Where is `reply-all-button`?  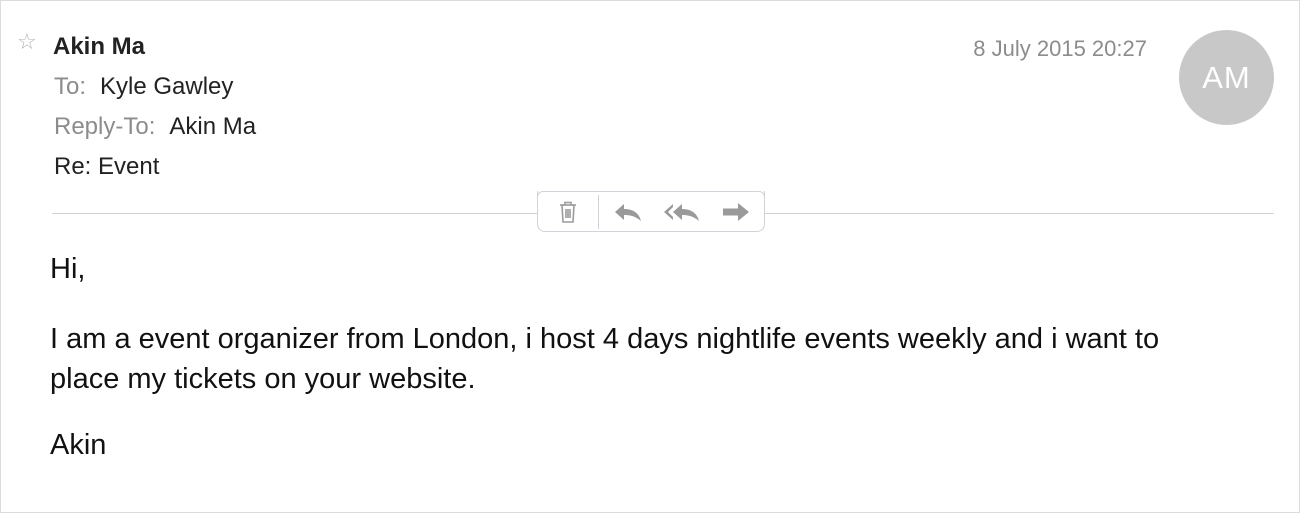 reply-all-button is located at coordinates (682, 212).